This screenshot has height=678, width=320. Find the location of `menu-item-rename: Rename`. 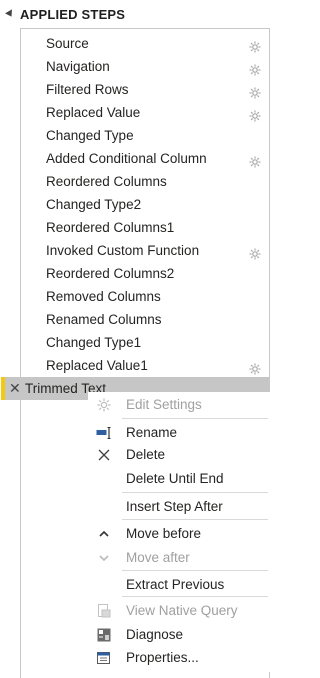

menu-item-rename: Rename is located at coordinates (180, 433).